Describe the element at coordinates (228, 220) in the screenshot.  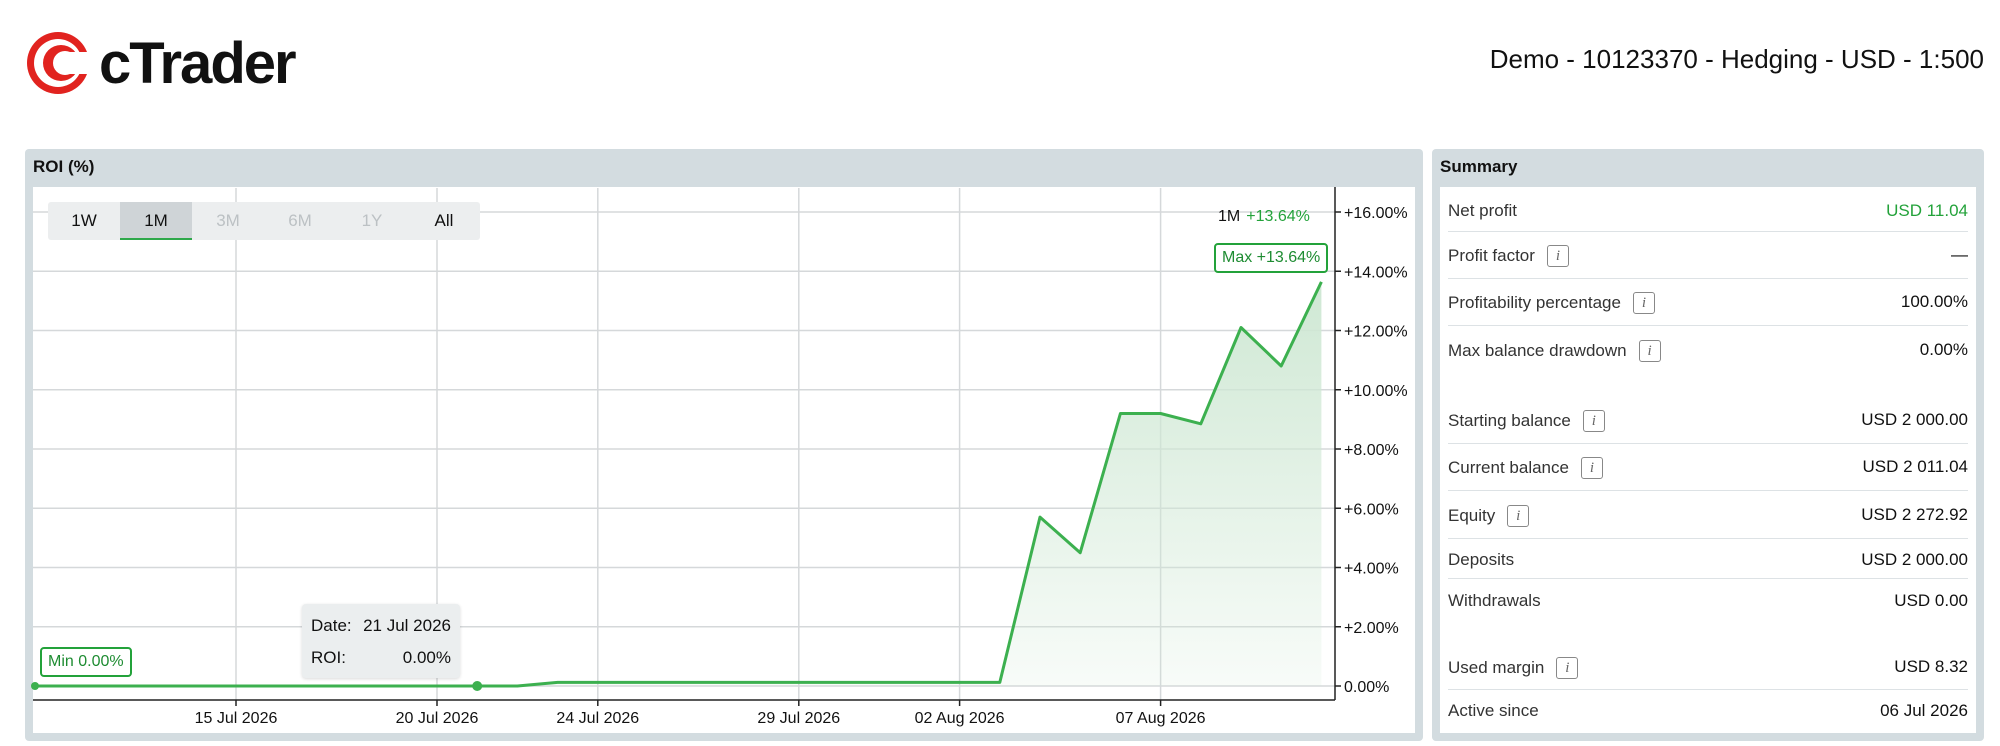
I see `tab-3m: 3M` at that location.